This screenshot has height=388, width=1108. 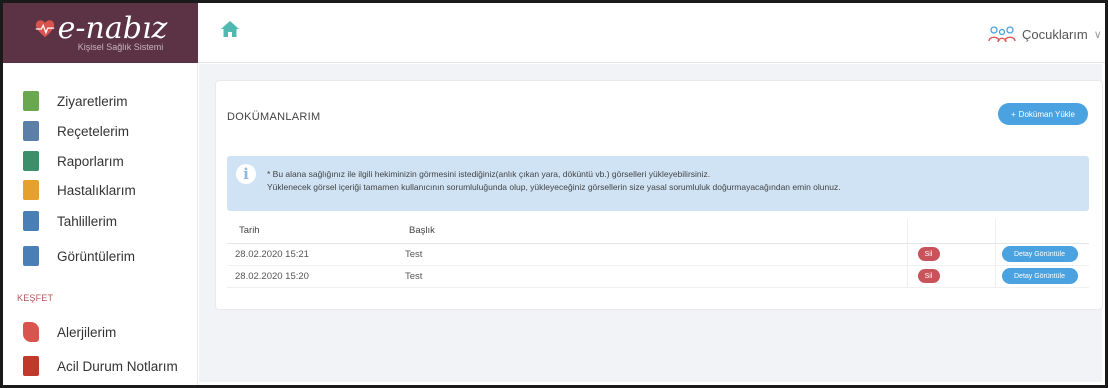 I want to click on cell-date: 28.02.2020 15:20, so click(x=312, y=276).